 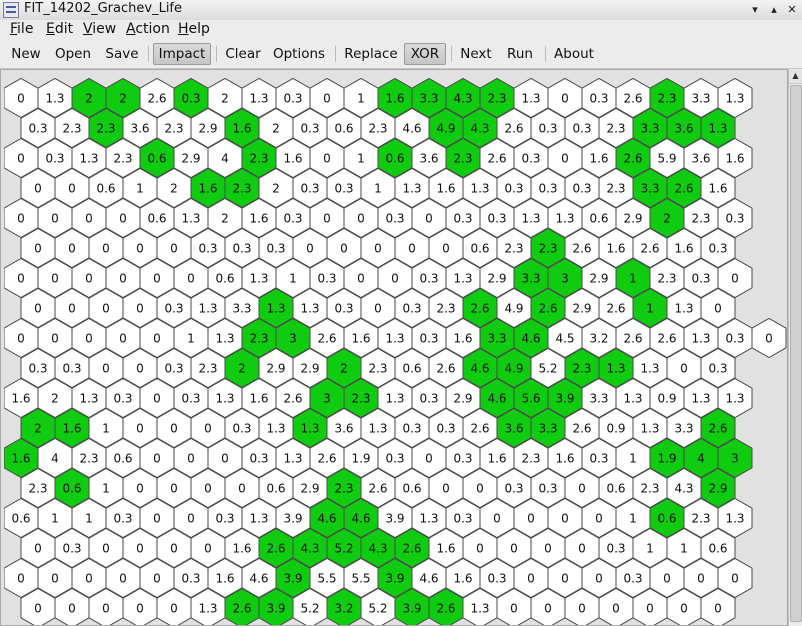 What do you see at coordinates (755, 9) in the screenshot?
I see `minimize-icon: ▾` at bounding box center [755, 9].